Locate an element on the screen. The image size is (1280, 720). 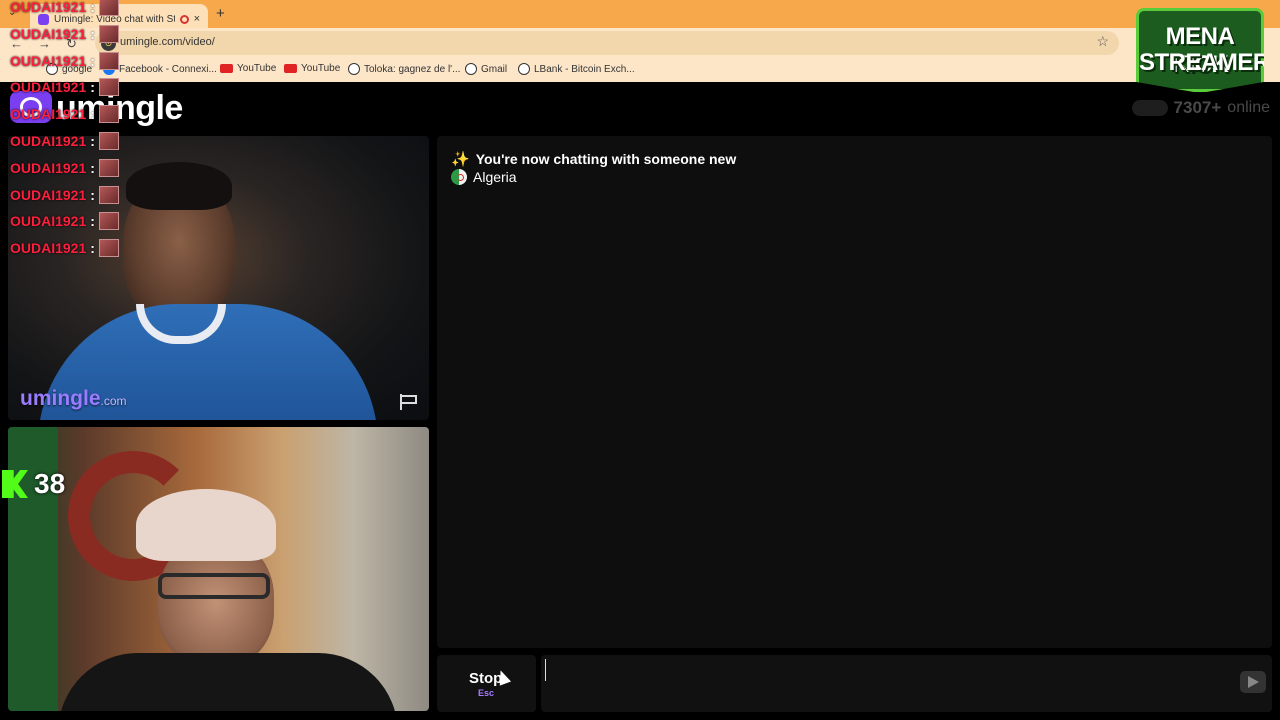
browser-toolbar: ← → ↻ ⊙ umingle.com/video/ ☆ is located at coordinates (640, 43).